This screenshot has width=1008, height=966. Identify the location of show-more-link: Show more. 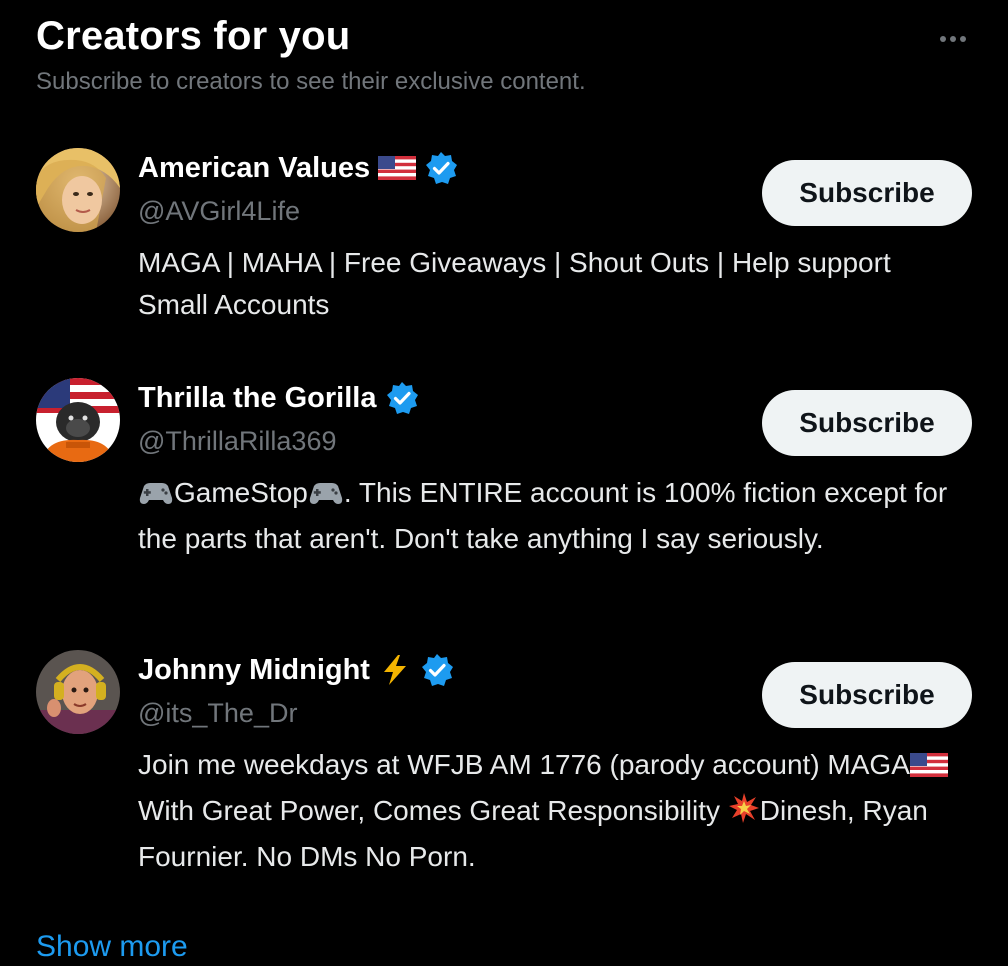
(112, 947).